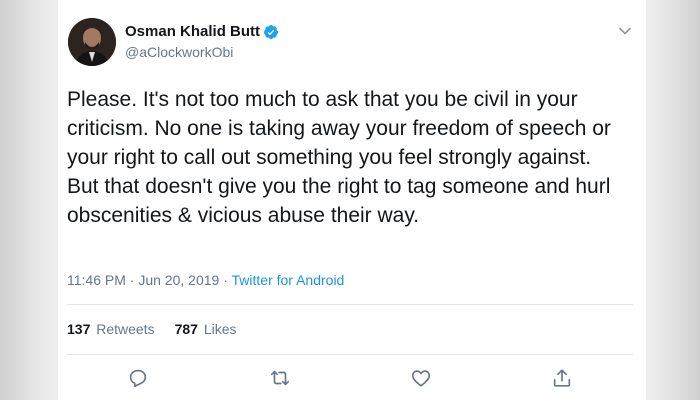  Describe the element at coordinates (186, 329) in the screenshot. I see `likes-count: 787` at that location.